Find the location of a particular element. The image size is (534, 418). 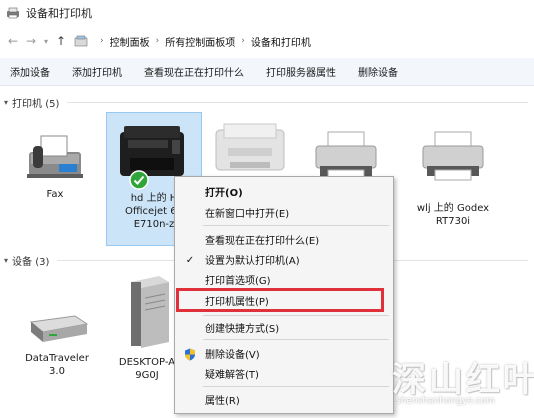

breadcrumb-devices-printers: 设备和打印机 is located at coordinates (281, 41).